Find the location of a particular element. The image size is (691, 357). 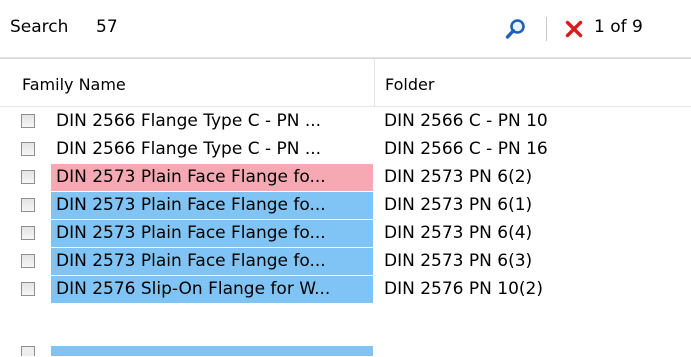

search-button is located at coordinates (516, 29).